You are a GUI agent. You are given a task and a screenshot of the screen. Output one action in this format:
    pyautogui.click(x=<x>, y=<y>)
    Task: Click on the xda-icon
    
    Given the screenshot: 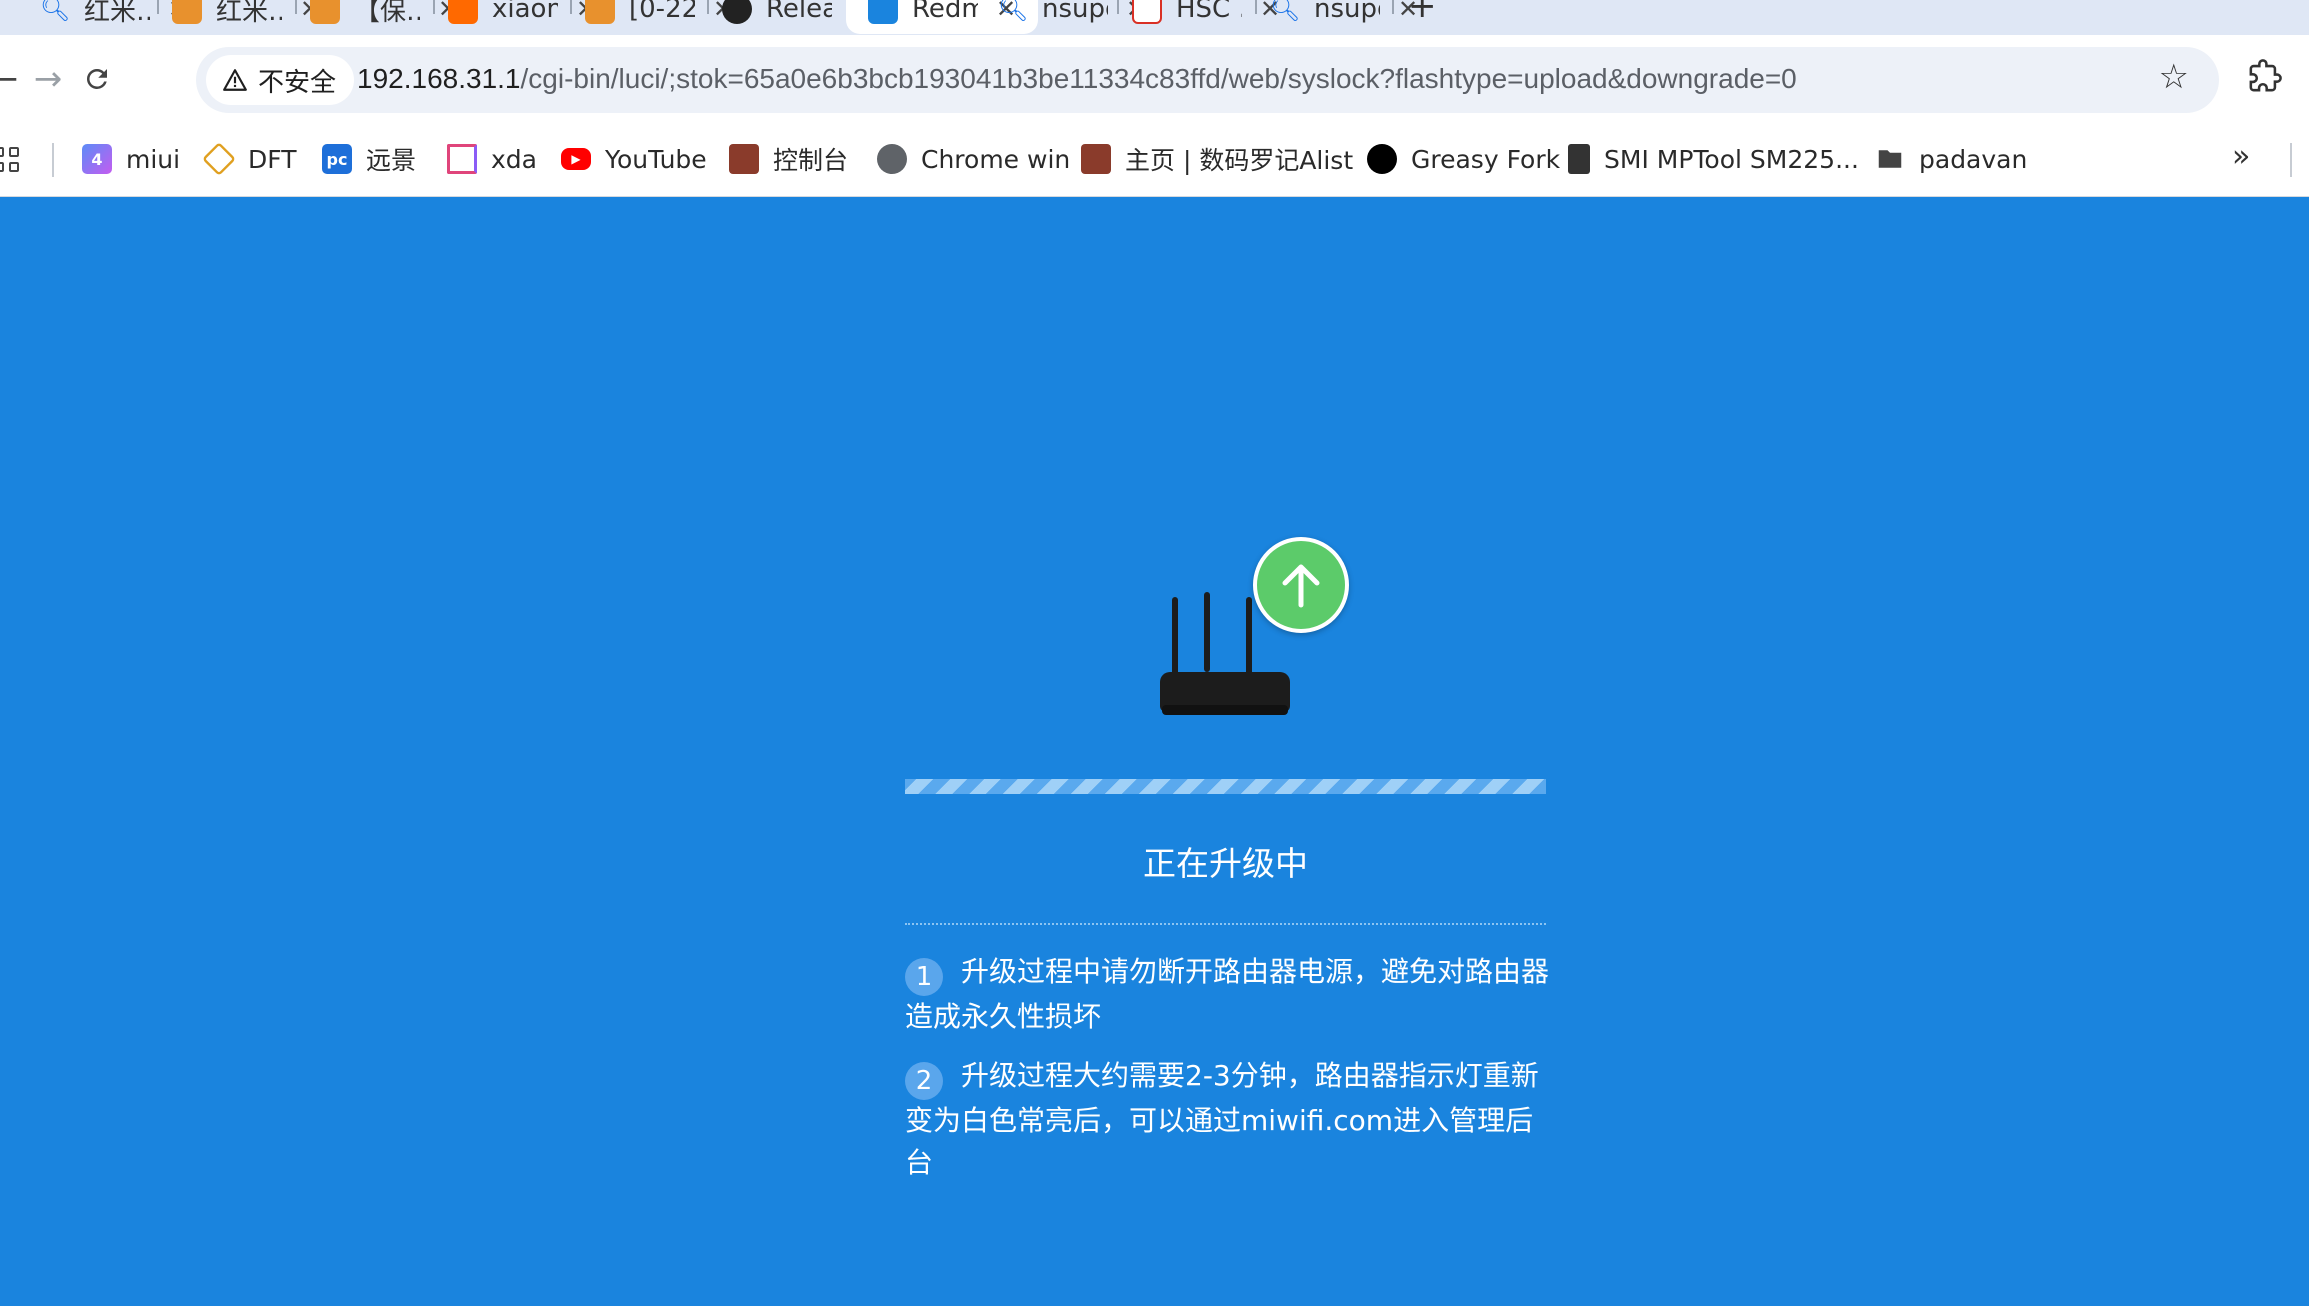 What is the action you would take?
    pyautogui.click(x=462, y=159)
    